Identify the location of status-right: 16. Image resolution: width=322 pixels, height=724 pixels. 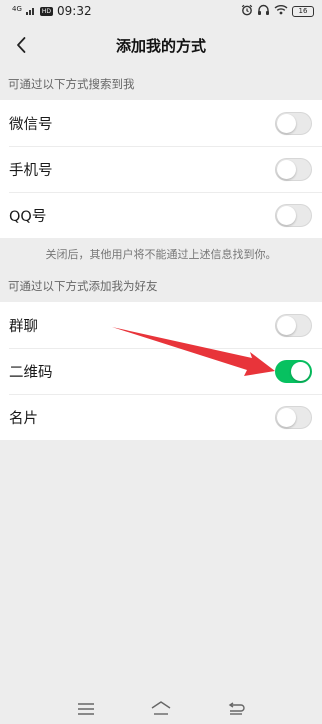
(277, 11).